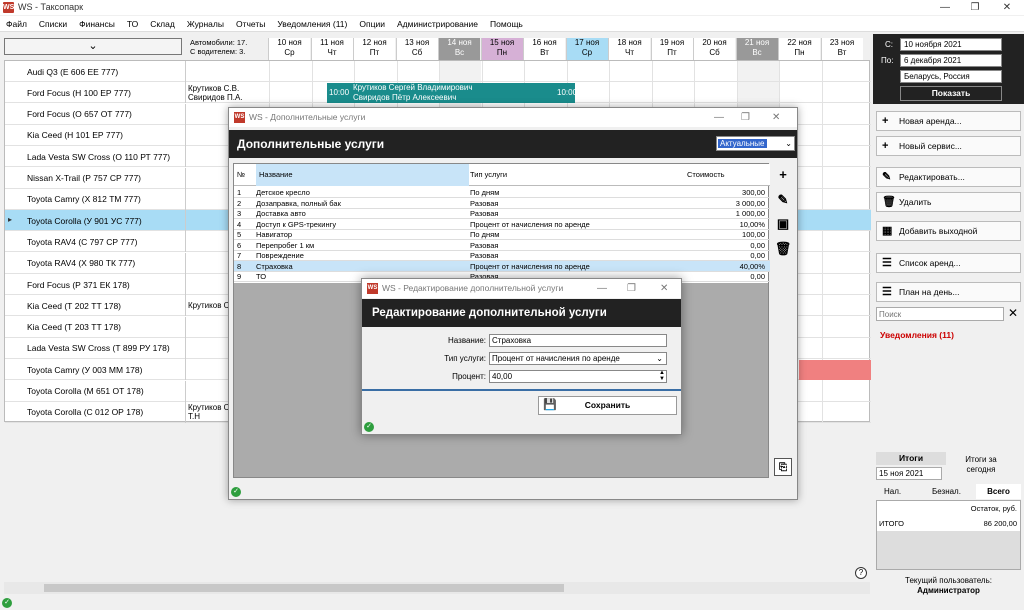 The image size is (1024, 610). I want to click on table-row: 1 Детское кресло По дням 300,00, so click(502, 192).